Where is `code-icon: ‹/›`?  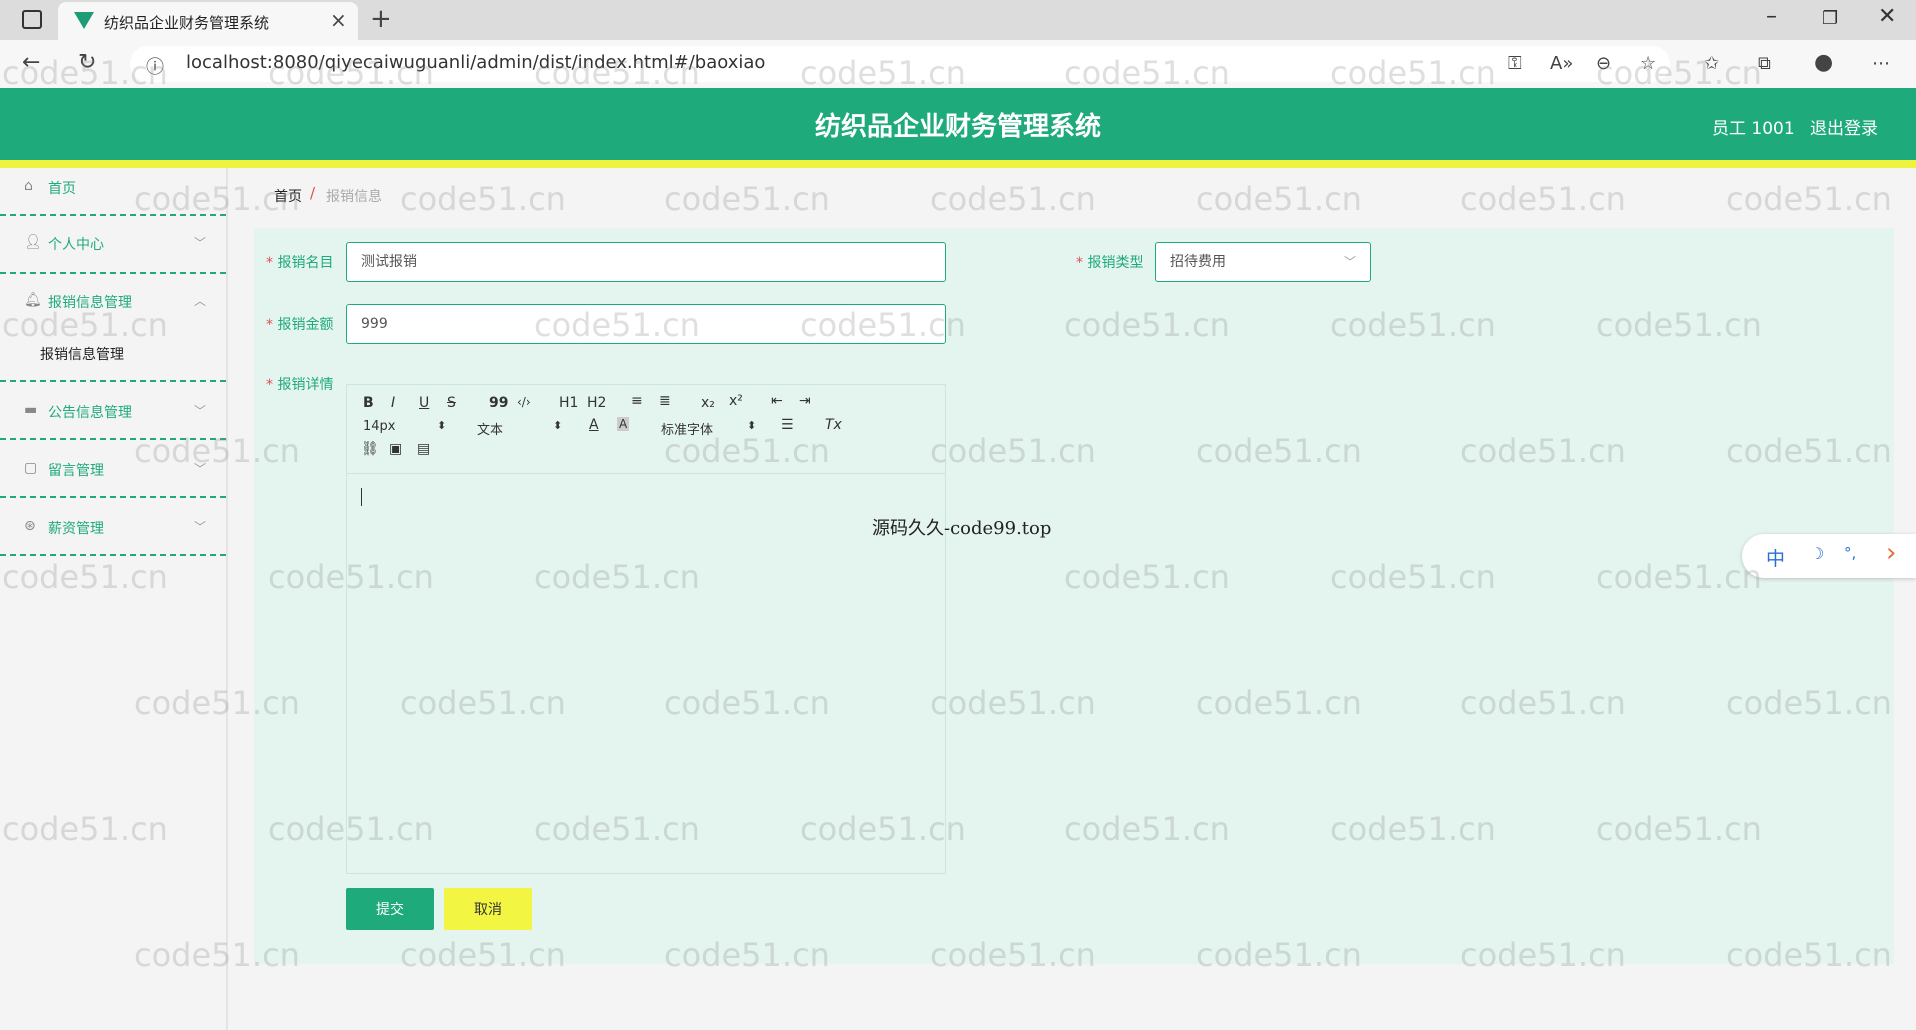
code-icon: ‹/› is located at coordinates (524, 402).